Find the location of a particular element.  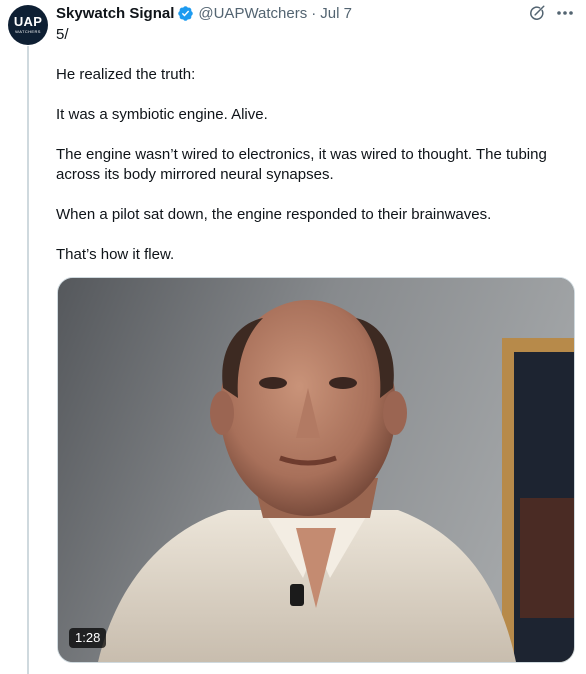

post-date: Jul 7 is located at coordinates (336, 13).